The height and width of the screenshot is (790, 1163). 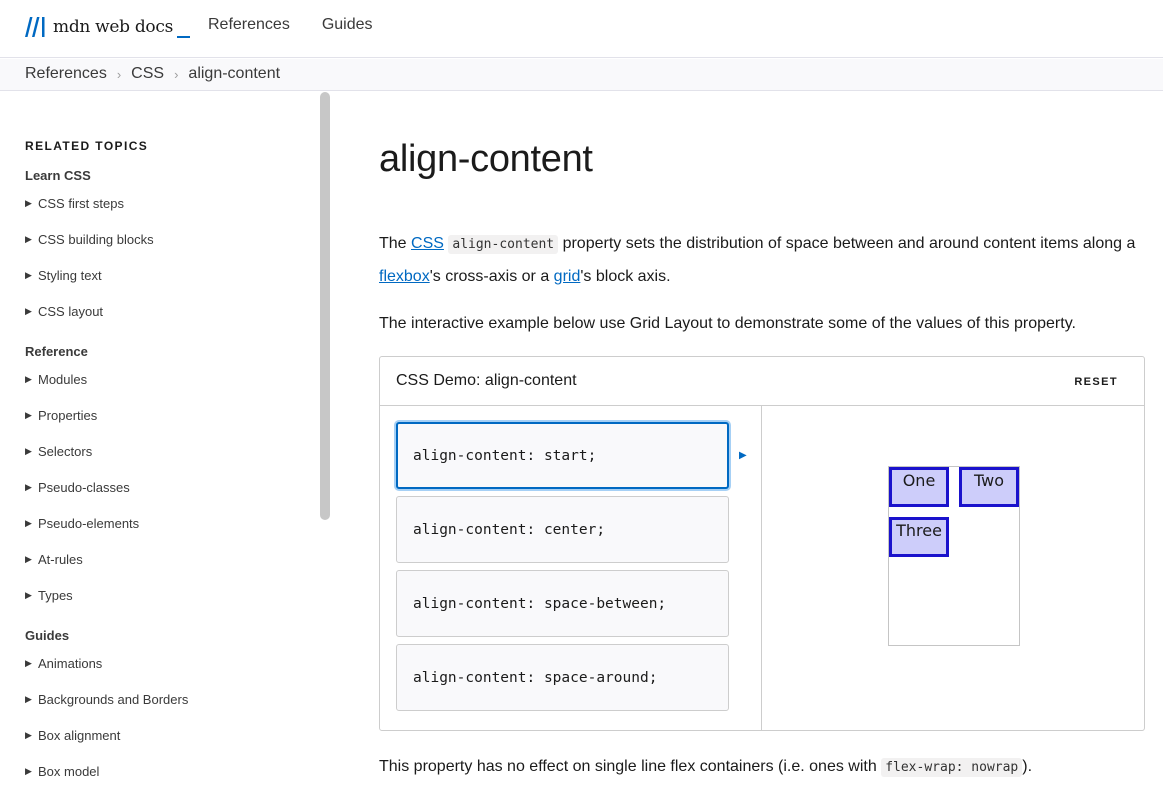 What do you see at coordinates (919, 487) in the screenshot?
I see `grid-item-one: One` at bounding box center [919, 487].